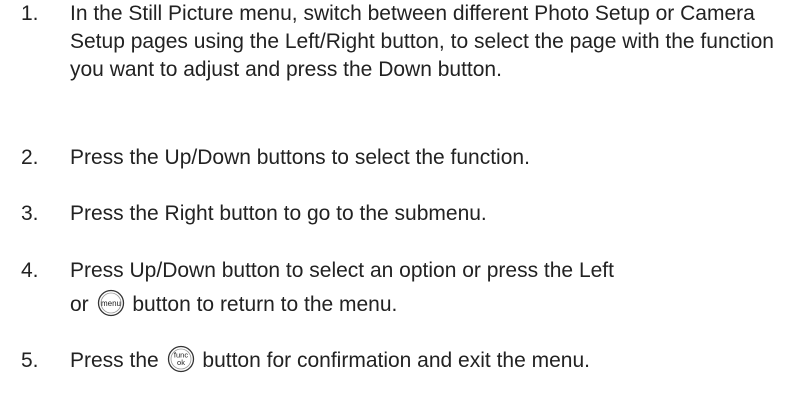  What do you see at coordinates (265, 304) in the screenshot?
I see `step-text-fragment: button to return to the menu.` at bounding box center [265, 304].